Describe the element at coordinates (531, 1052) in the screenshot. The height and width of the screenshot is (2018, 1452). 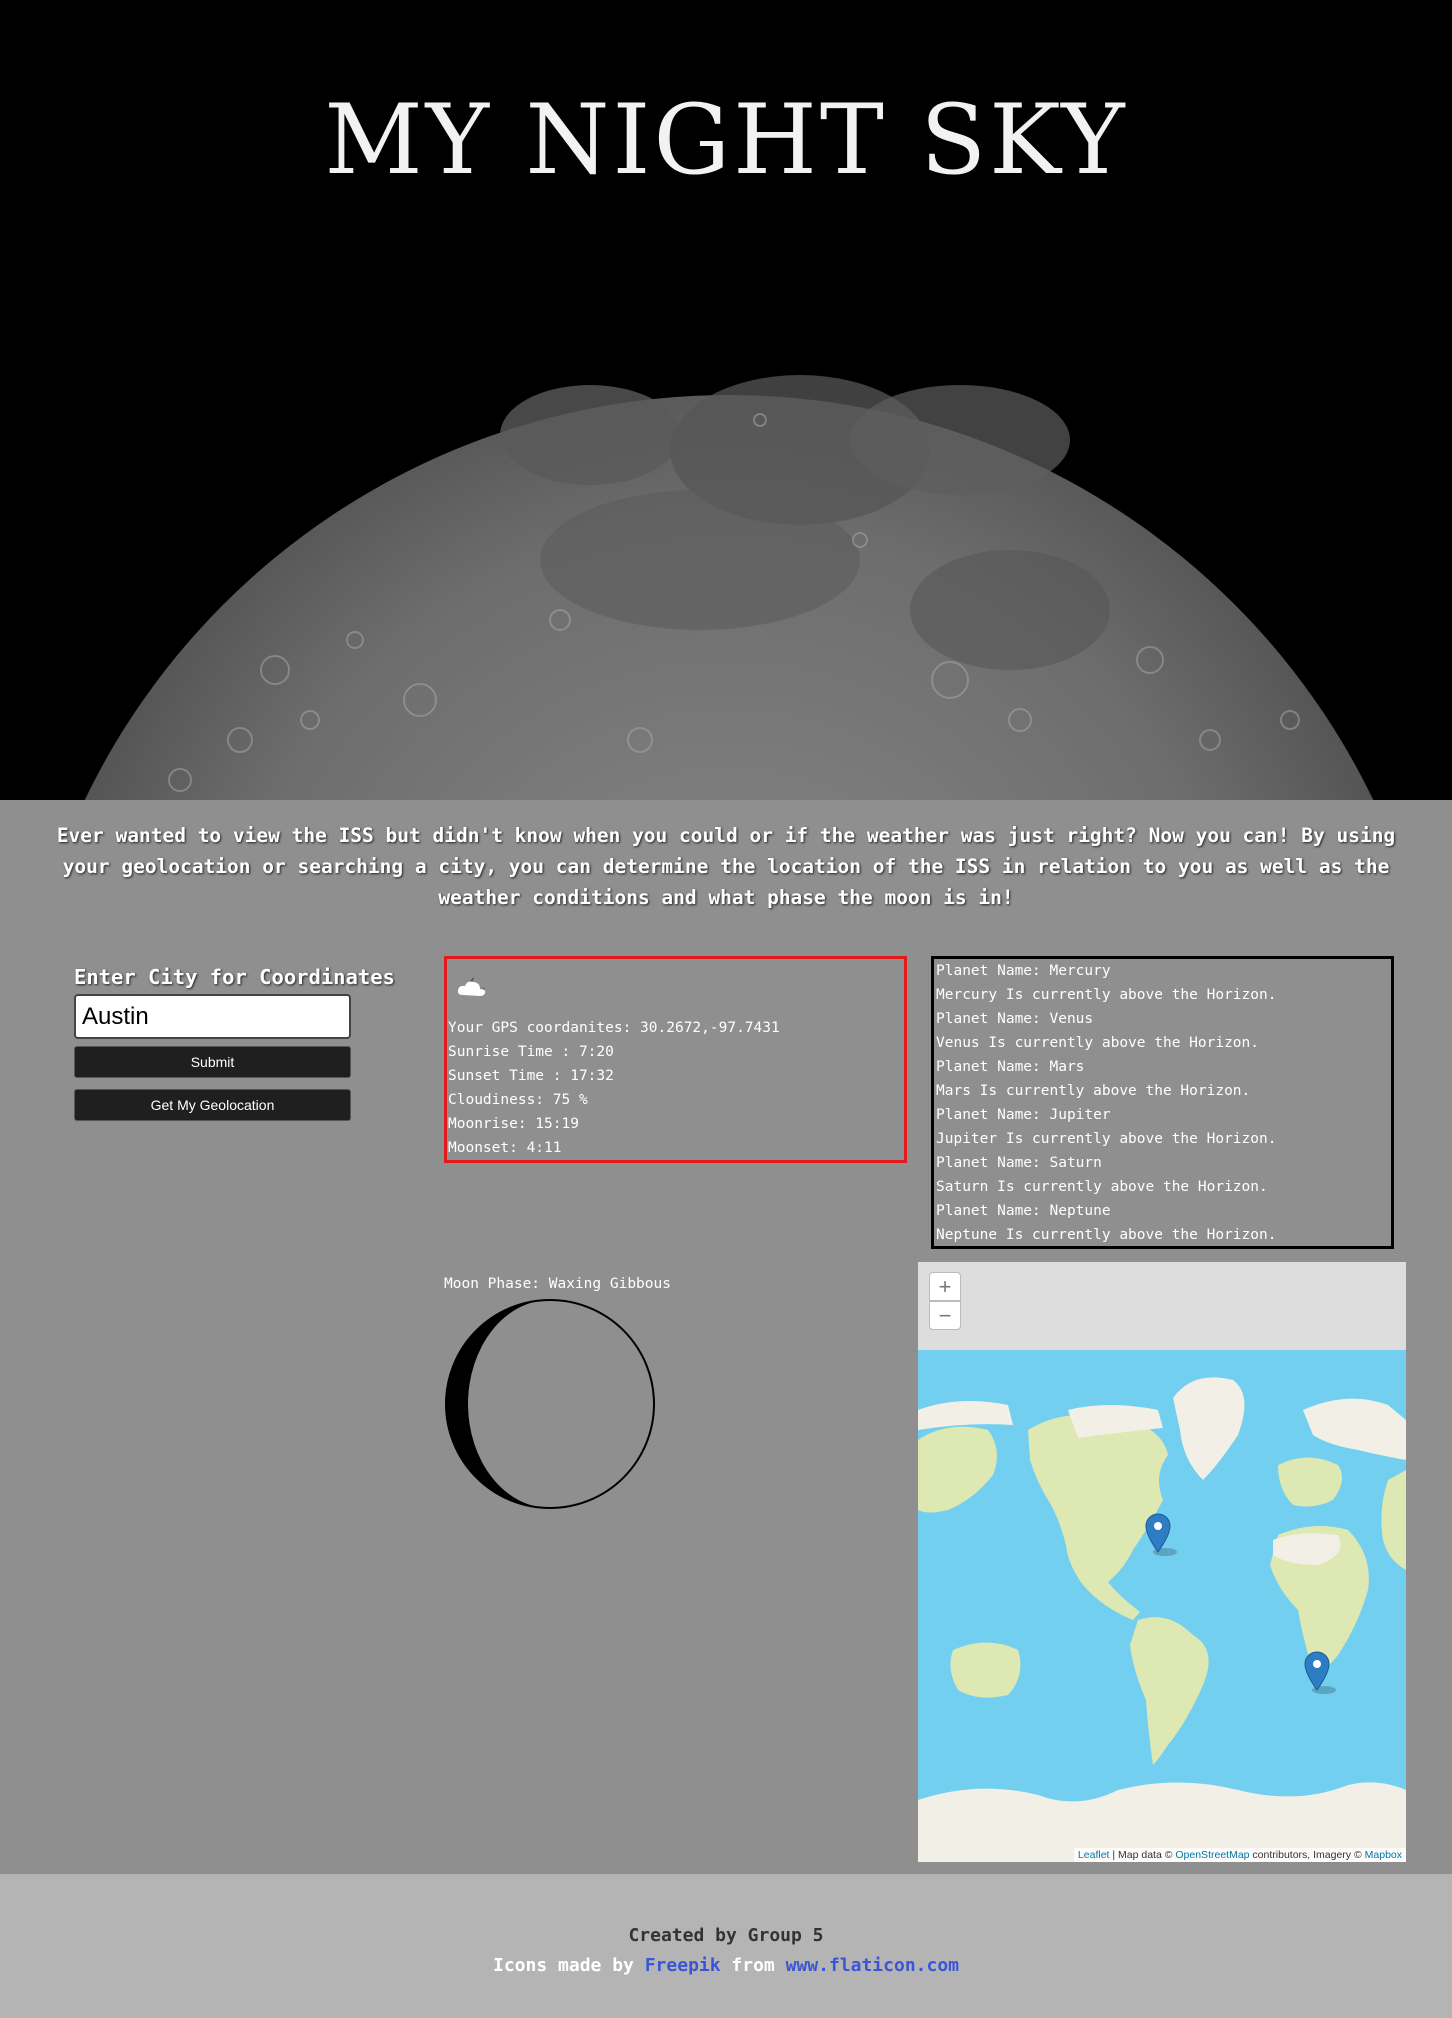
I see `sunrise-time: Sunrise Time : 7:20` at that location.